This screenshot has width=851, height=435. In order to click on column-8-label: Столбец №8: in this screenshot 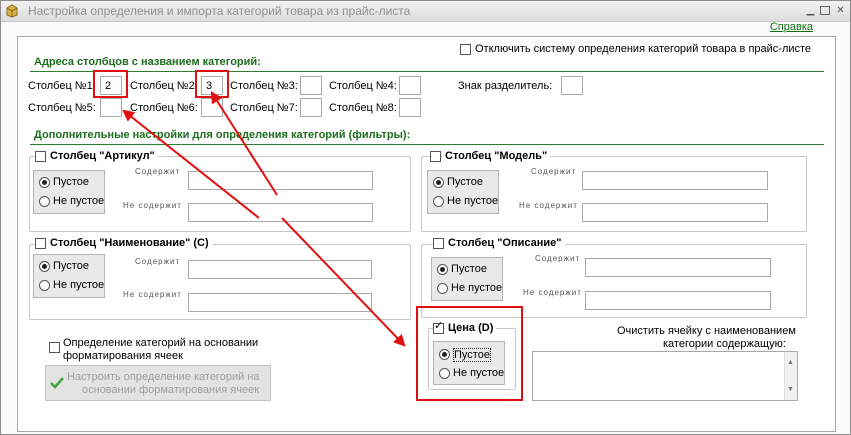, I will do `click(363, 108)`.